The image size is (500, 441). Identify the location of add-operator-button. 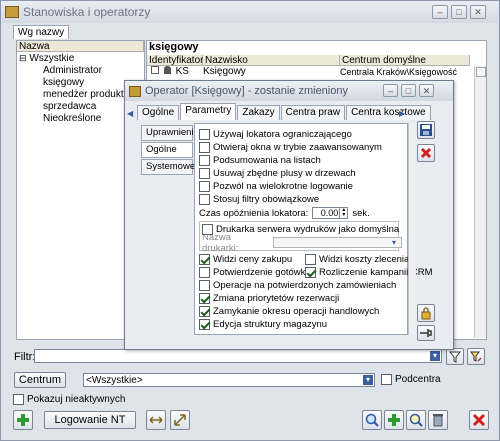
(23, 420).